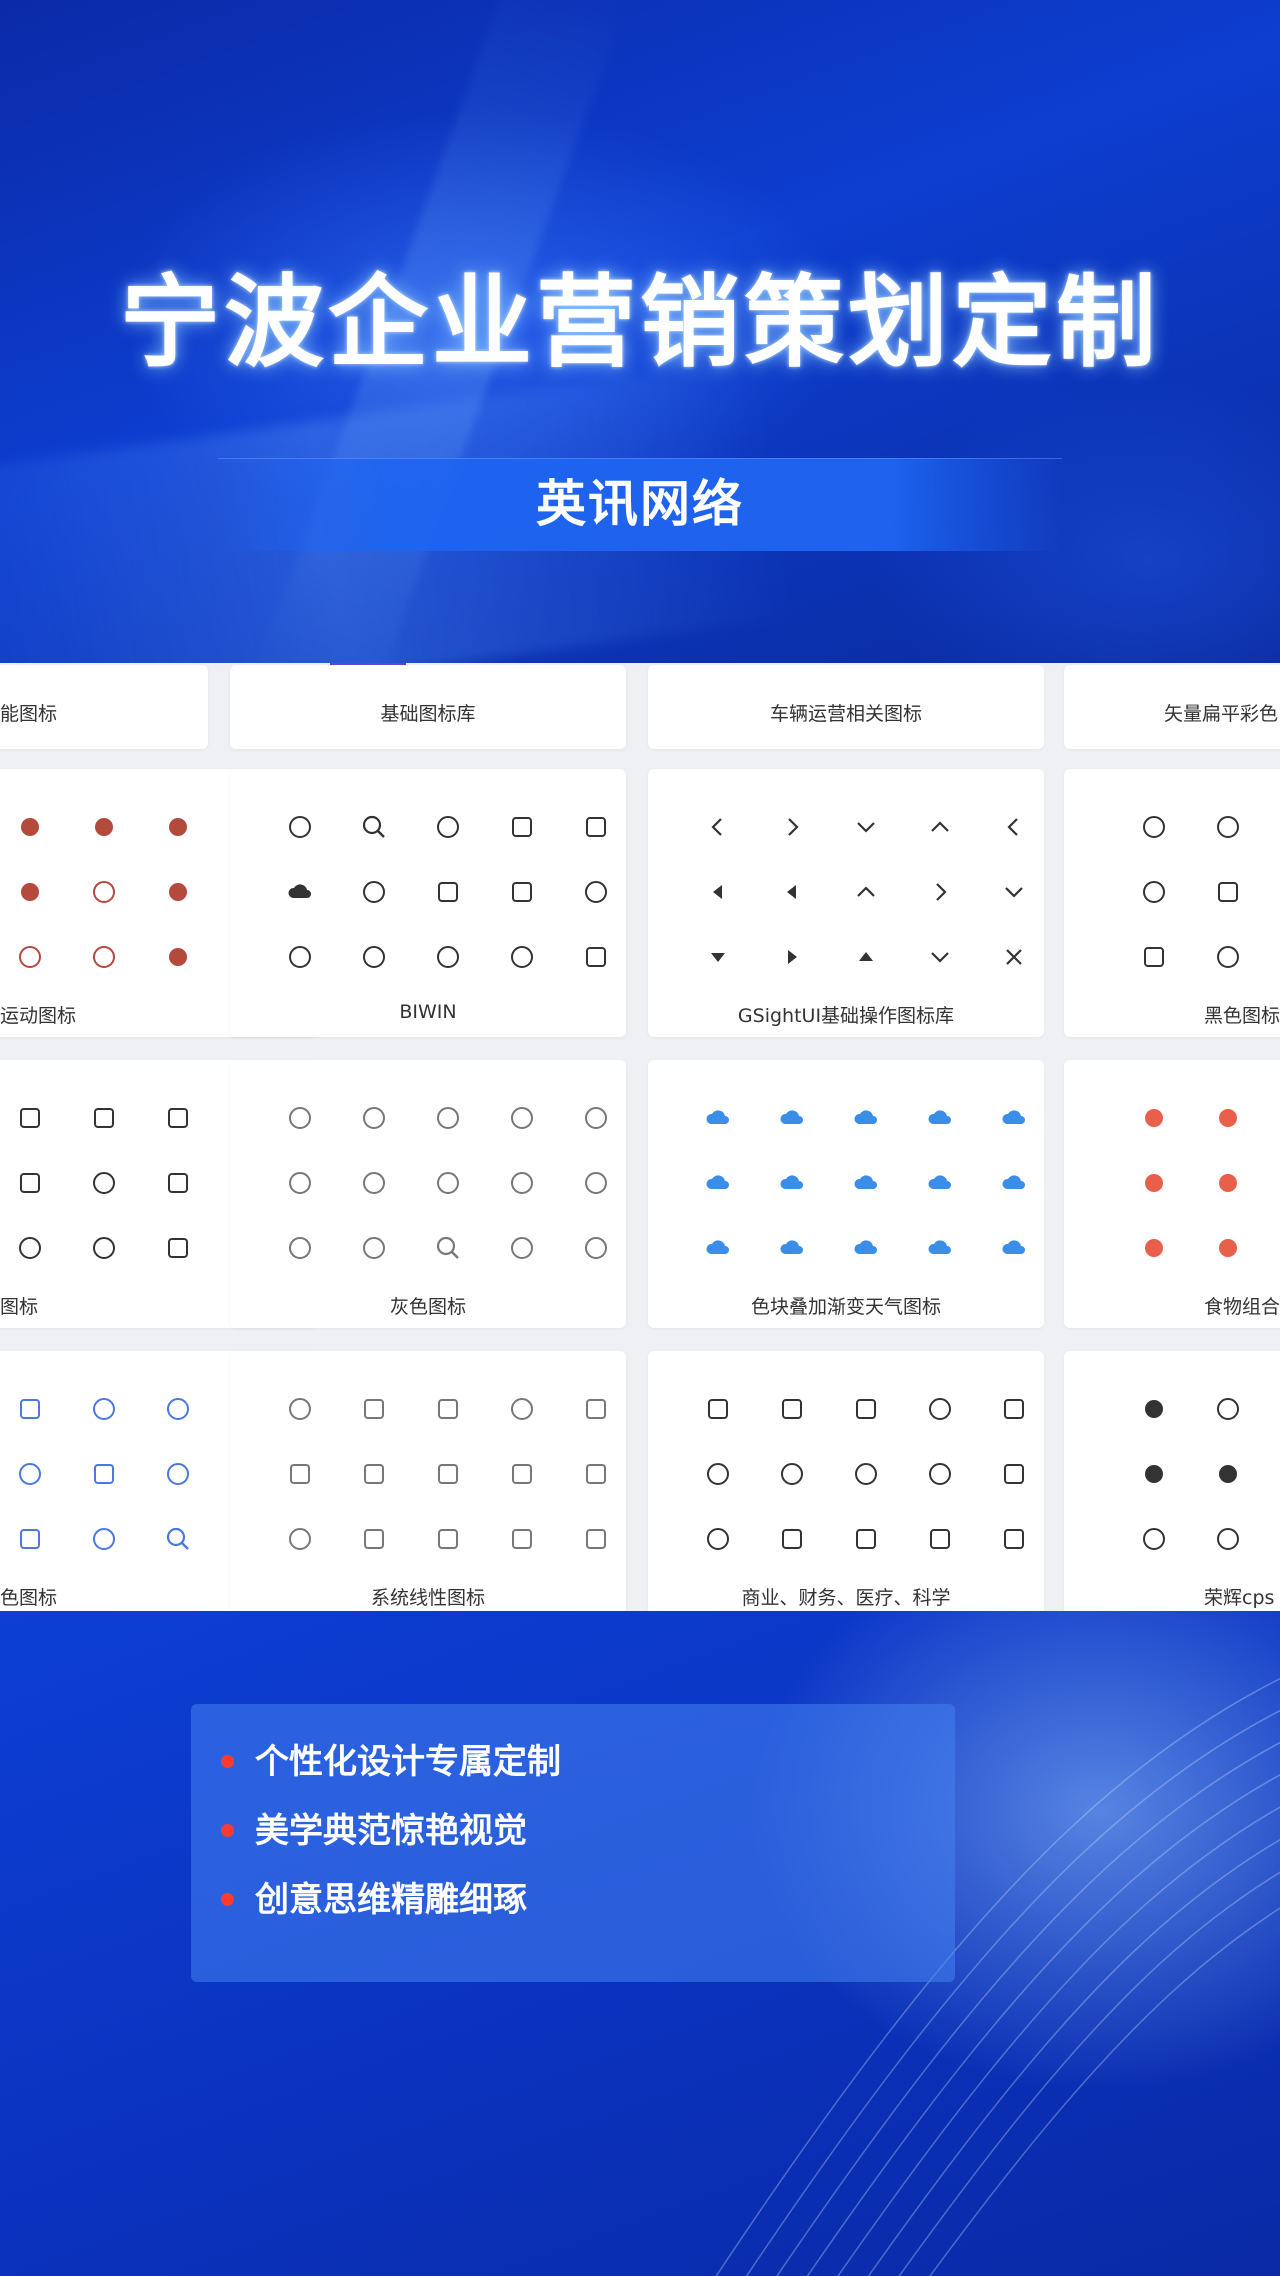  Describe the element at coordinates (866, 1474) in the screenshot. I see `hospital-icon` at that location.